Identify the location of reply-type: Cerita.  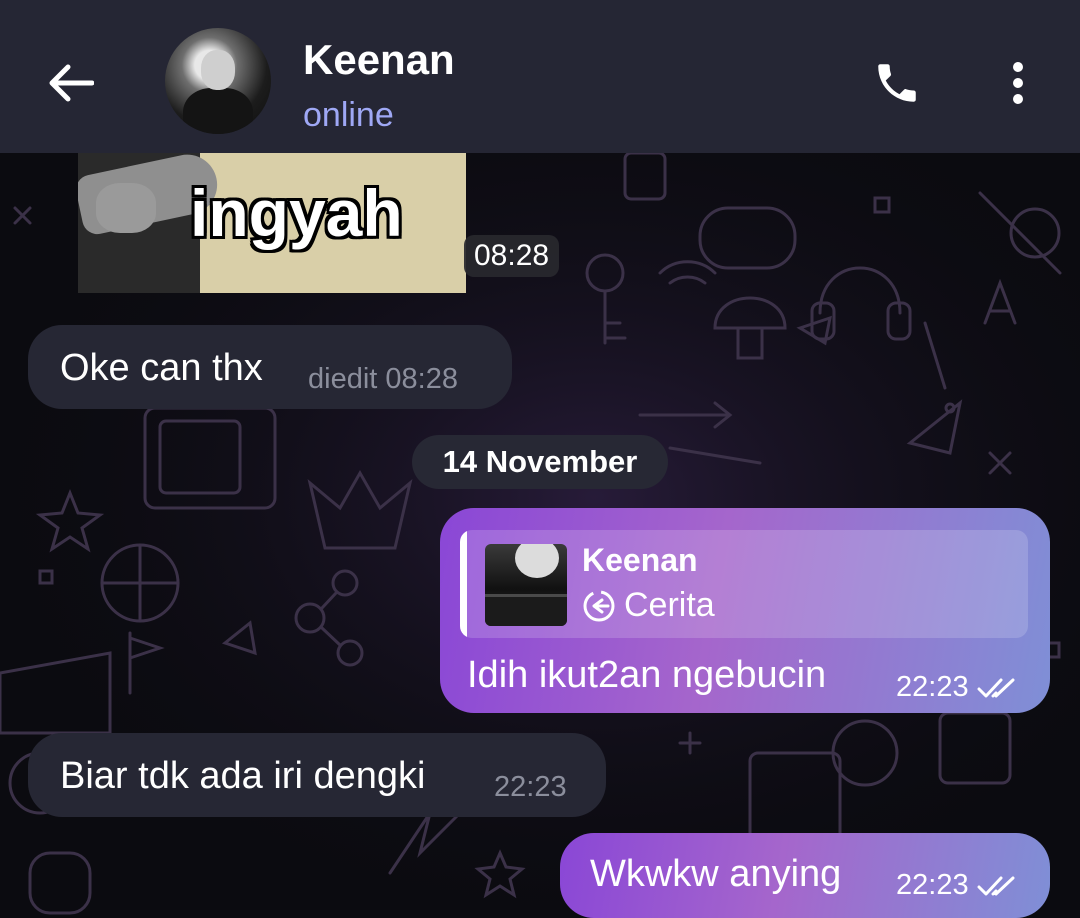
(648, 605).